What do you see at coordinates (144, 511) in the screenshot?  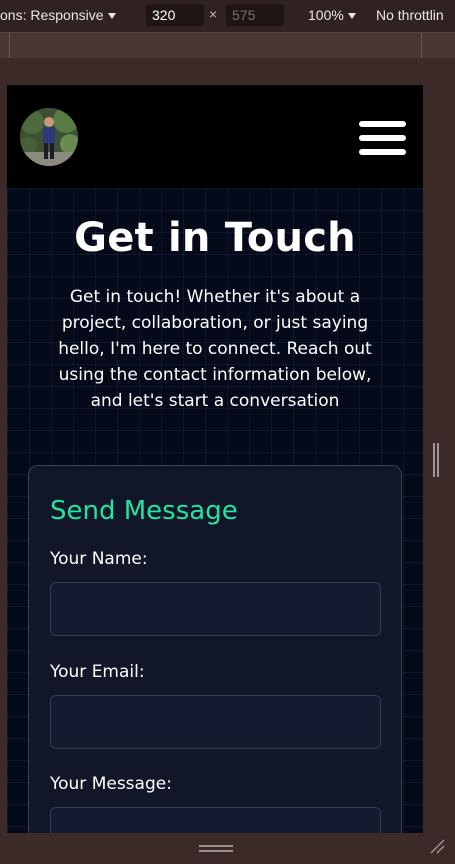 I see `form-title: Send Message` at bounding box center [144, 511].